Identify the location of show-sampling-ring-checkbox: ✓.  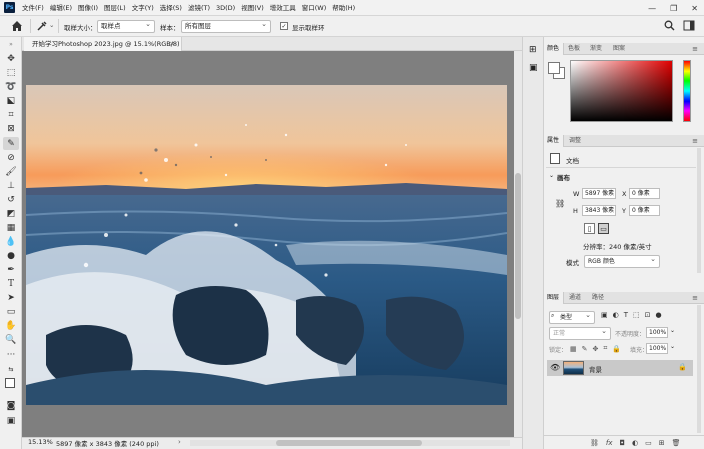
(284, 26).